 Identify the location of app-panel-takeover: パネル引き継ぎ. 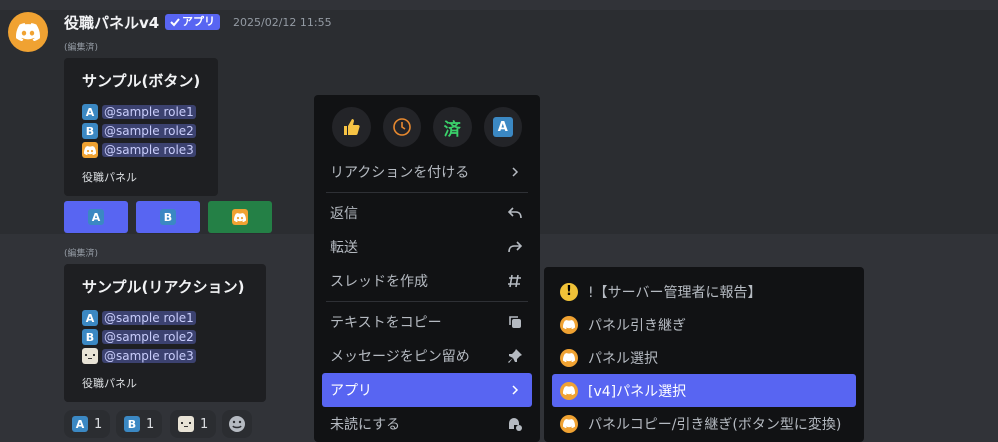
(704, 324).